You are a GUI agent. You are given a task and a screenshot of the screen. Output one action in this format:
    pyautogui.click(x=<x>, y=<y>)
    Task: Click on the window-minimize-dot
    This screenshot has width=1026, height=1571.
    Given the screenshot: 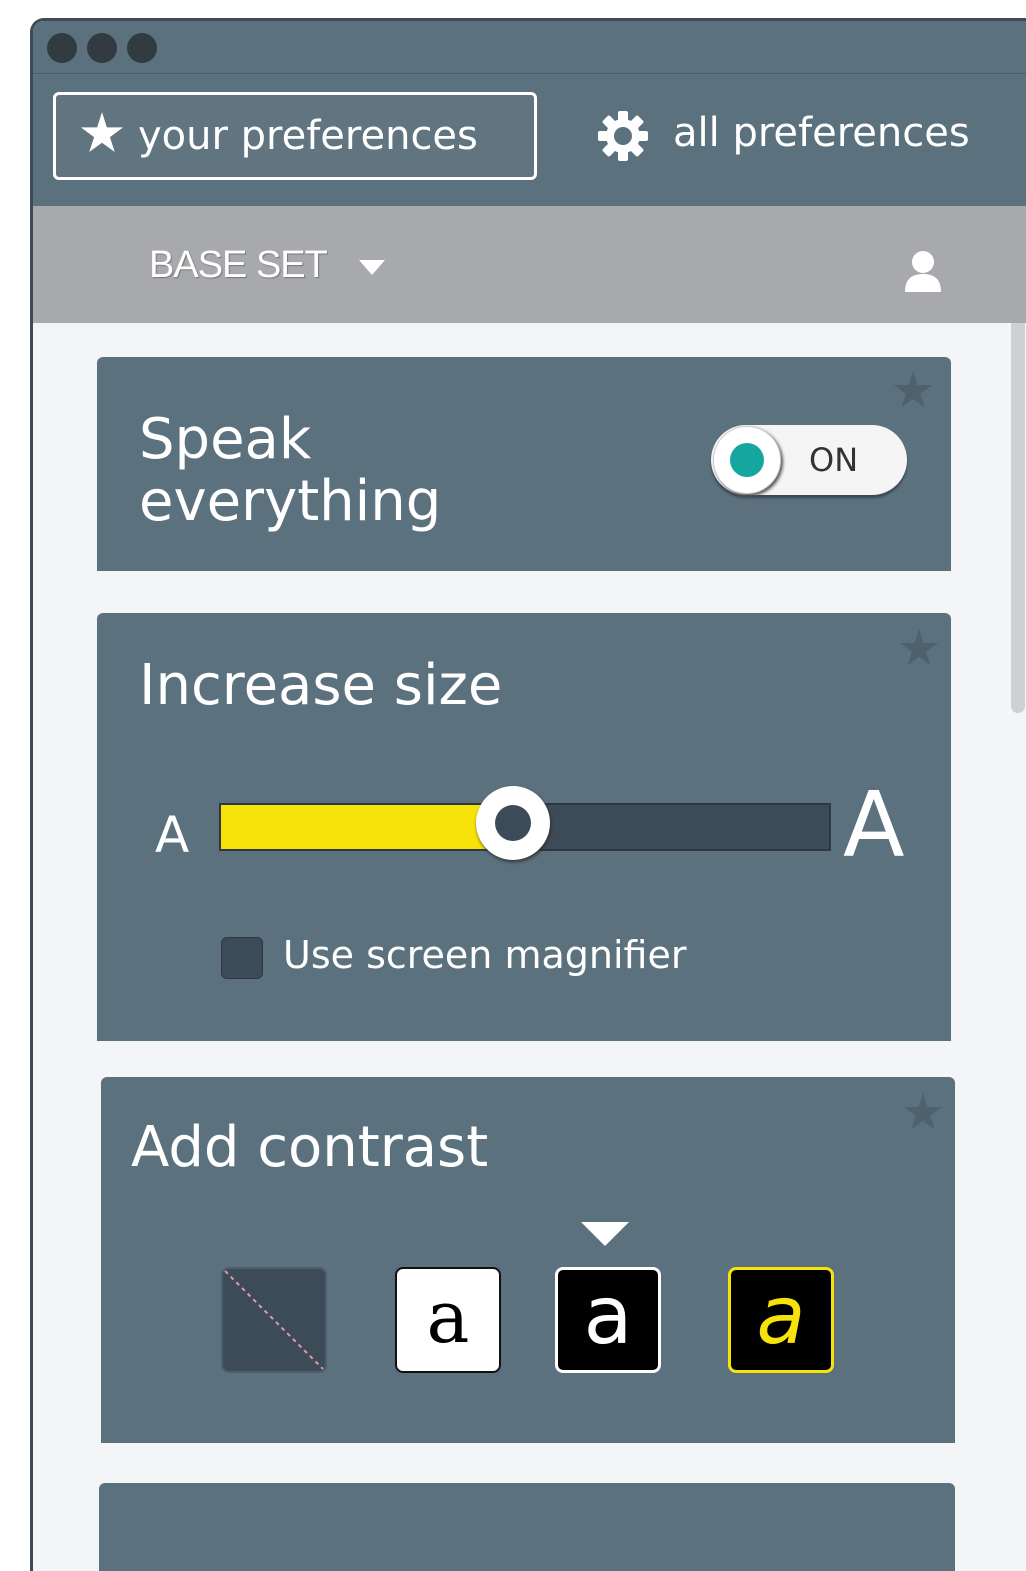 What is the action you would take?
    pyautogui.click(x=102, y=48)
    